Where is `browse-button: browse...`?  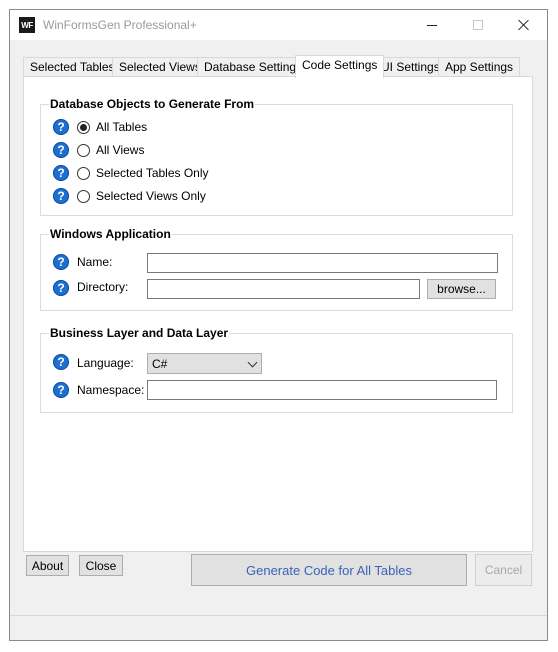
browse-button: browse... is located at coordinates (461, 289).